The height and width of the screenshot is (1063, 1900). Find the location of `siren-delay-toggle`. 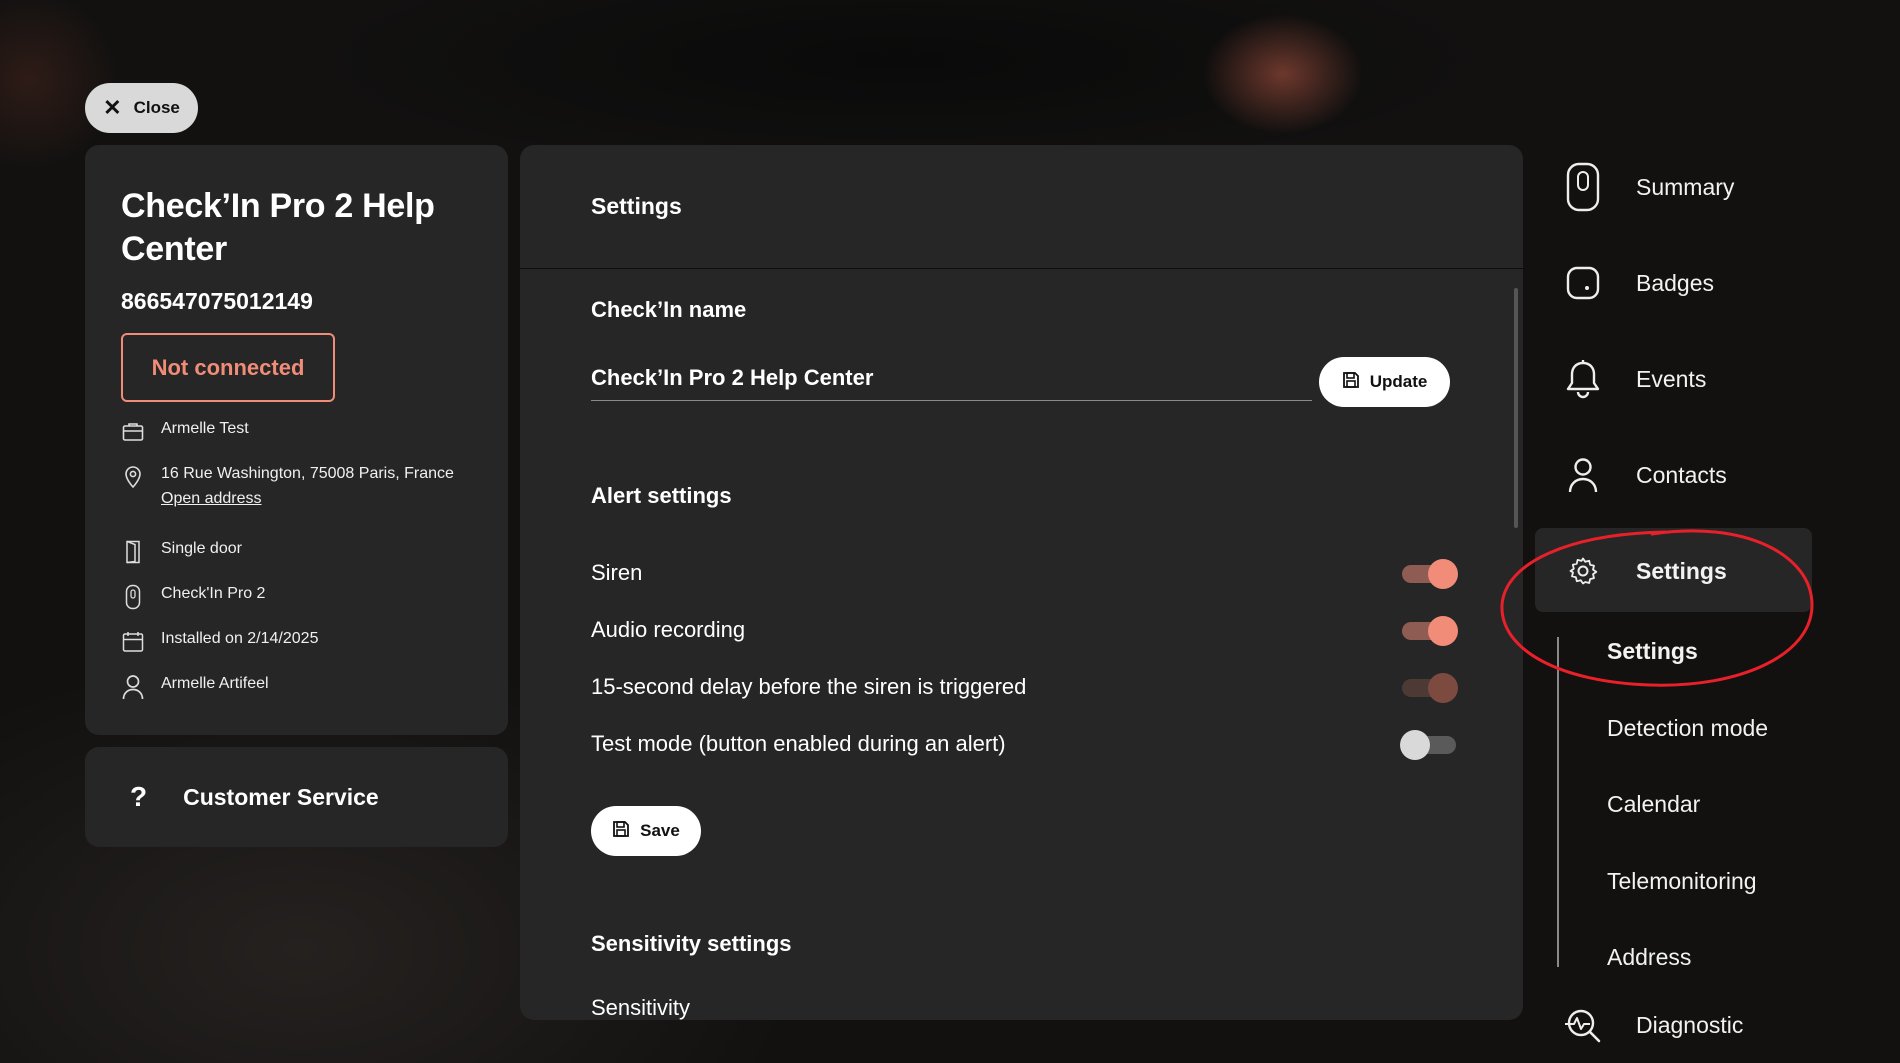

siren-delay-toggle is located at coordinates (1430, 688).